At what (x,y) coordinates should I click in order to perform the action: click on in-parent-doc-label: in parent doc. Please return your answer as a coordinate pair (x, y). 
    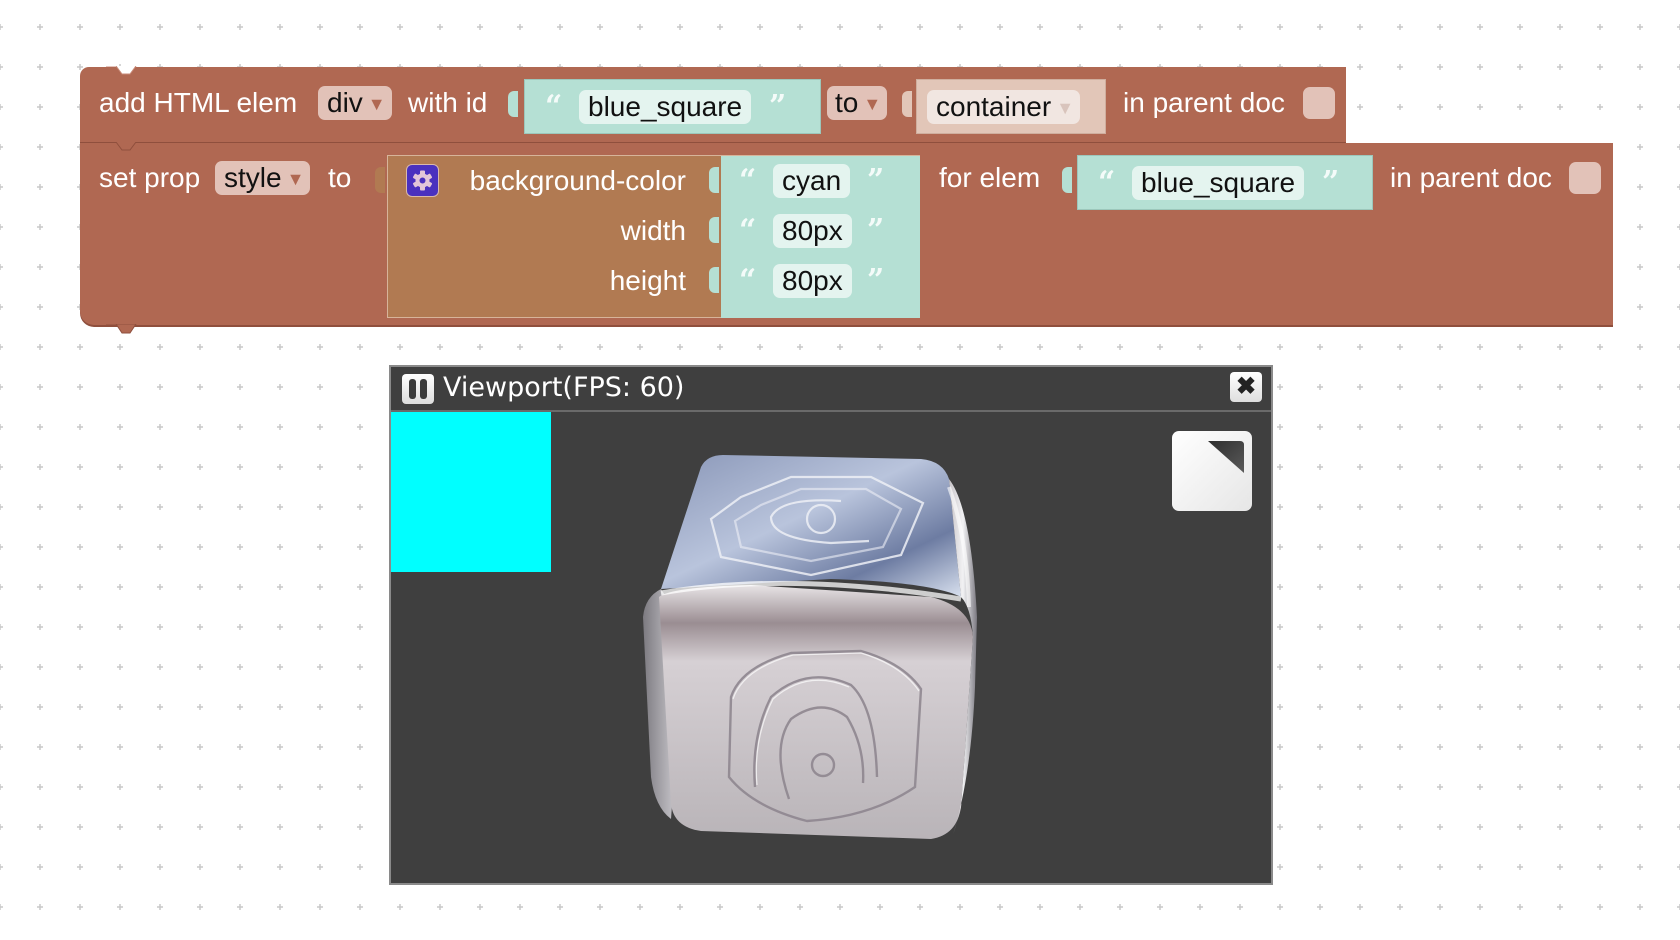
    Looking at the image, I should click on (1471, 177).